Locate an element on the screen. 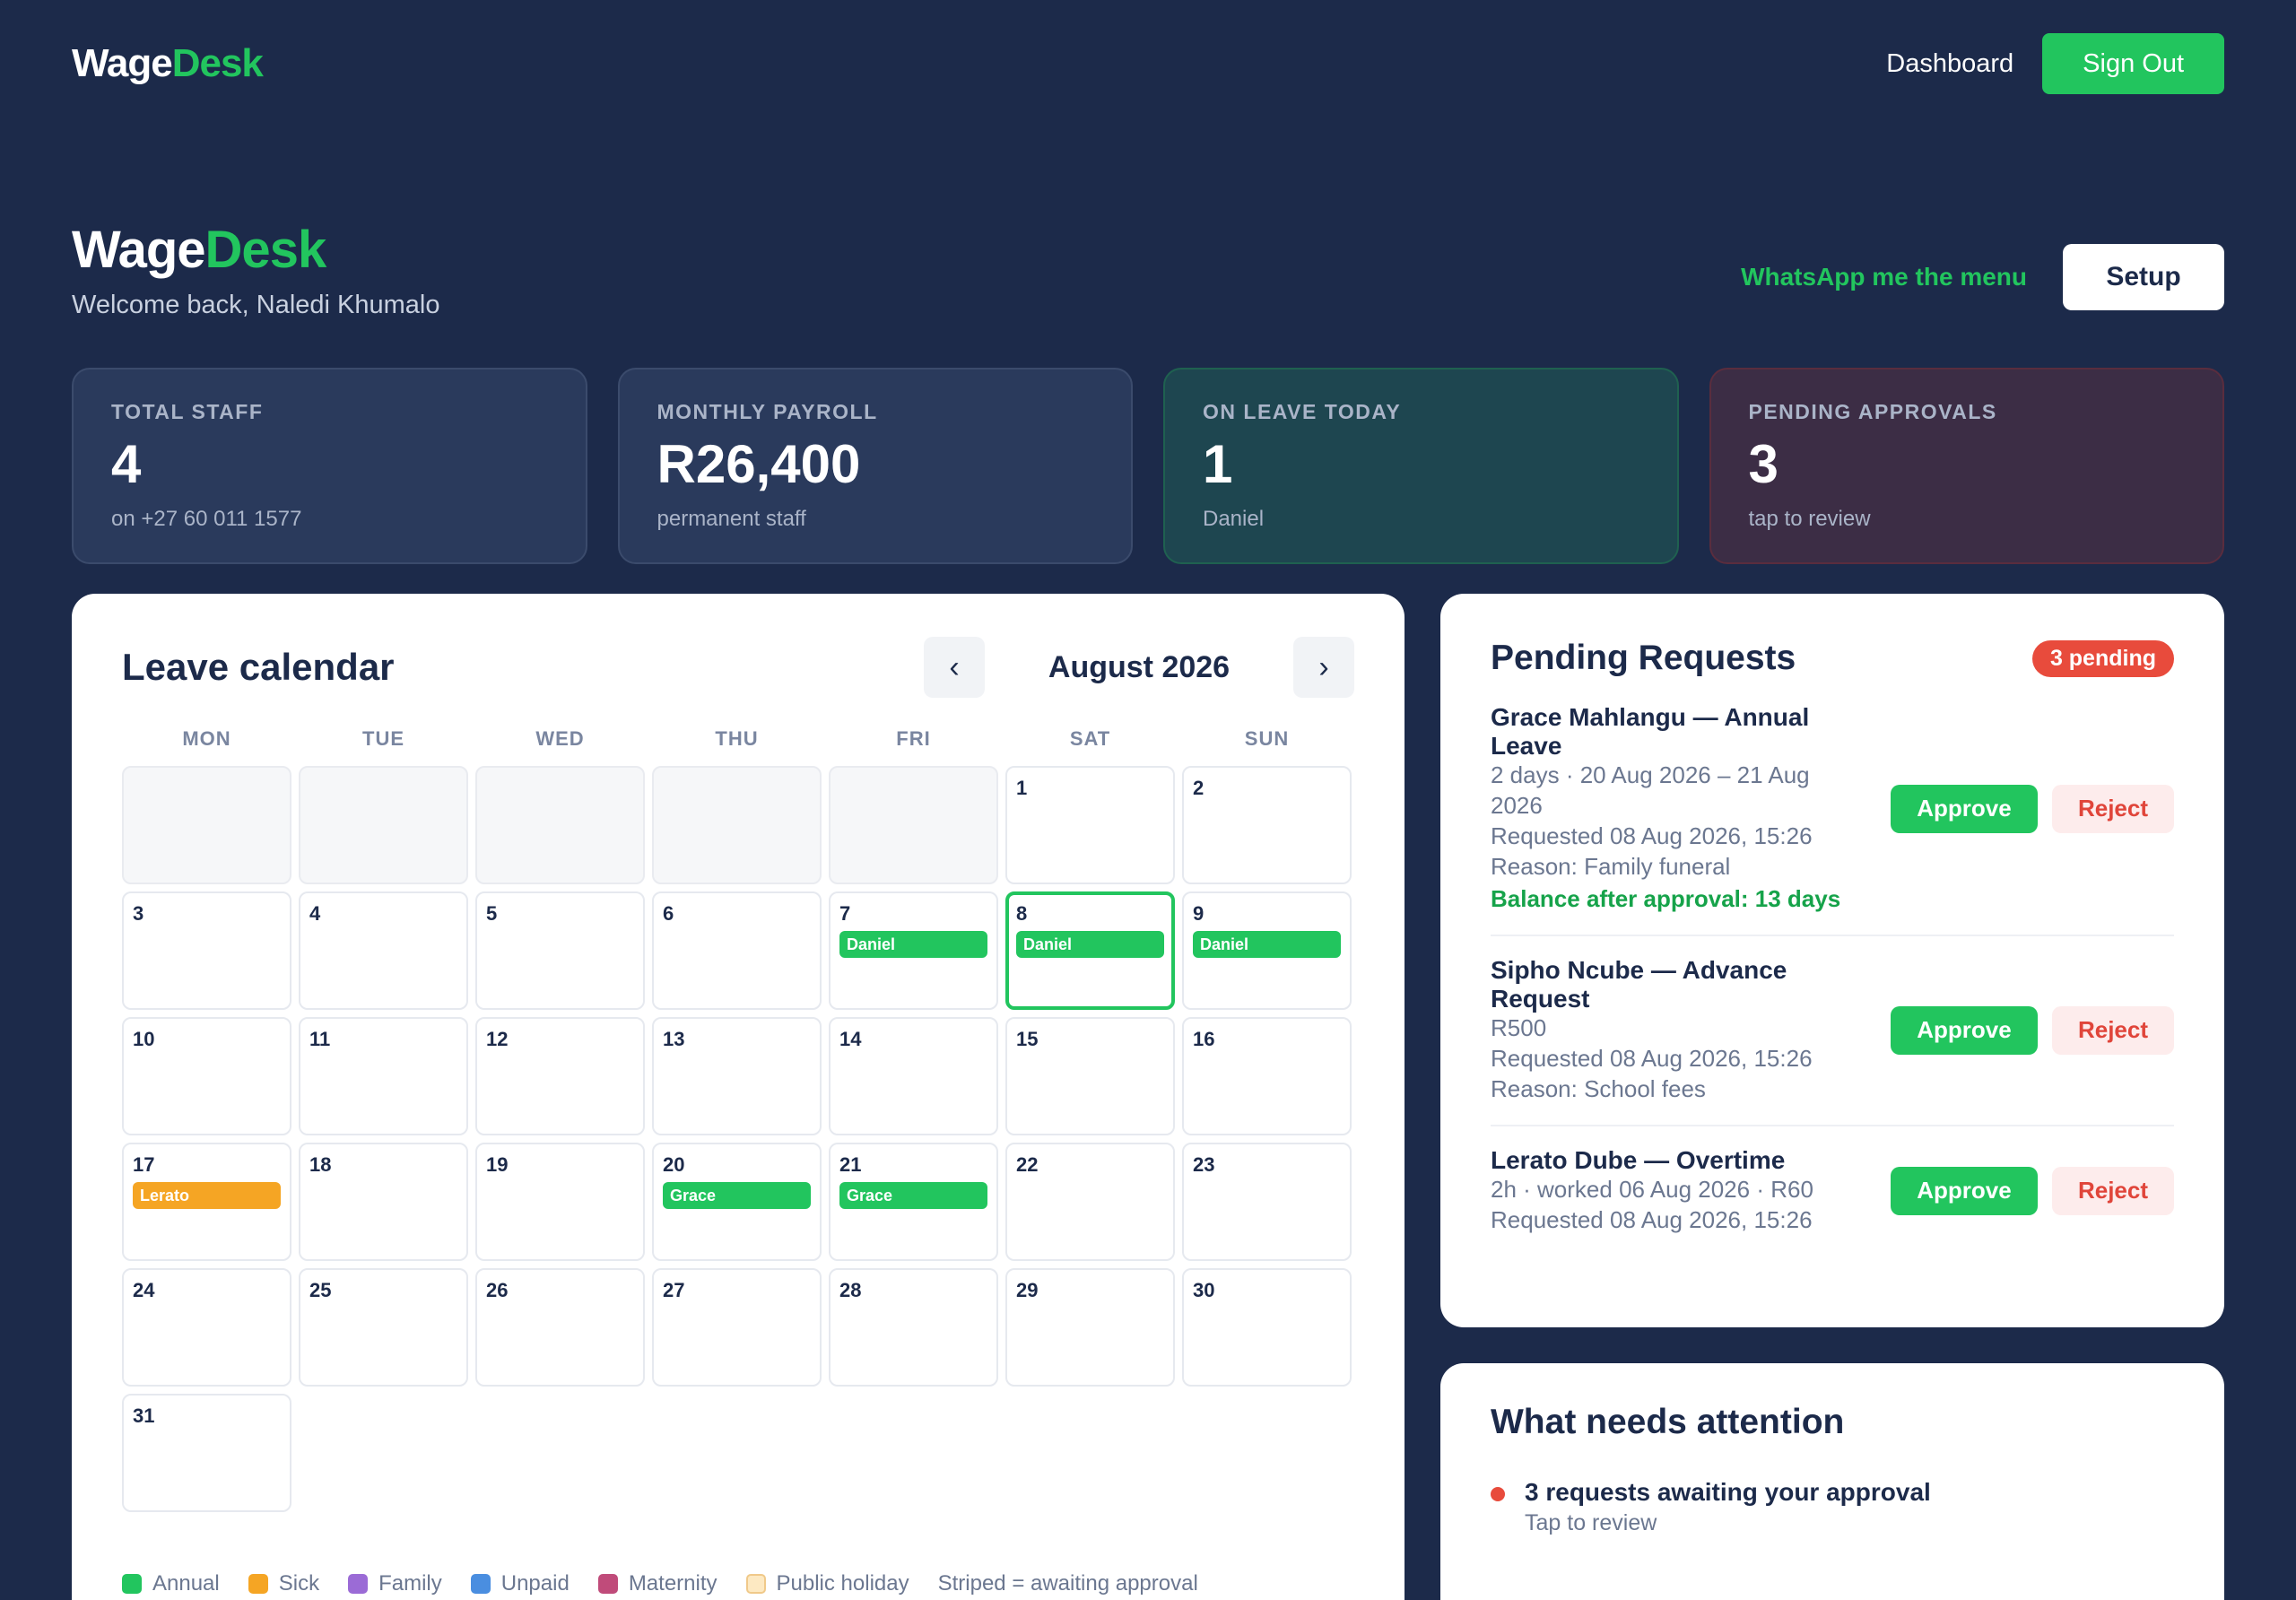 The image size is (2296, 1600). calendar-day: 6 is located at coordinates (737, 950).